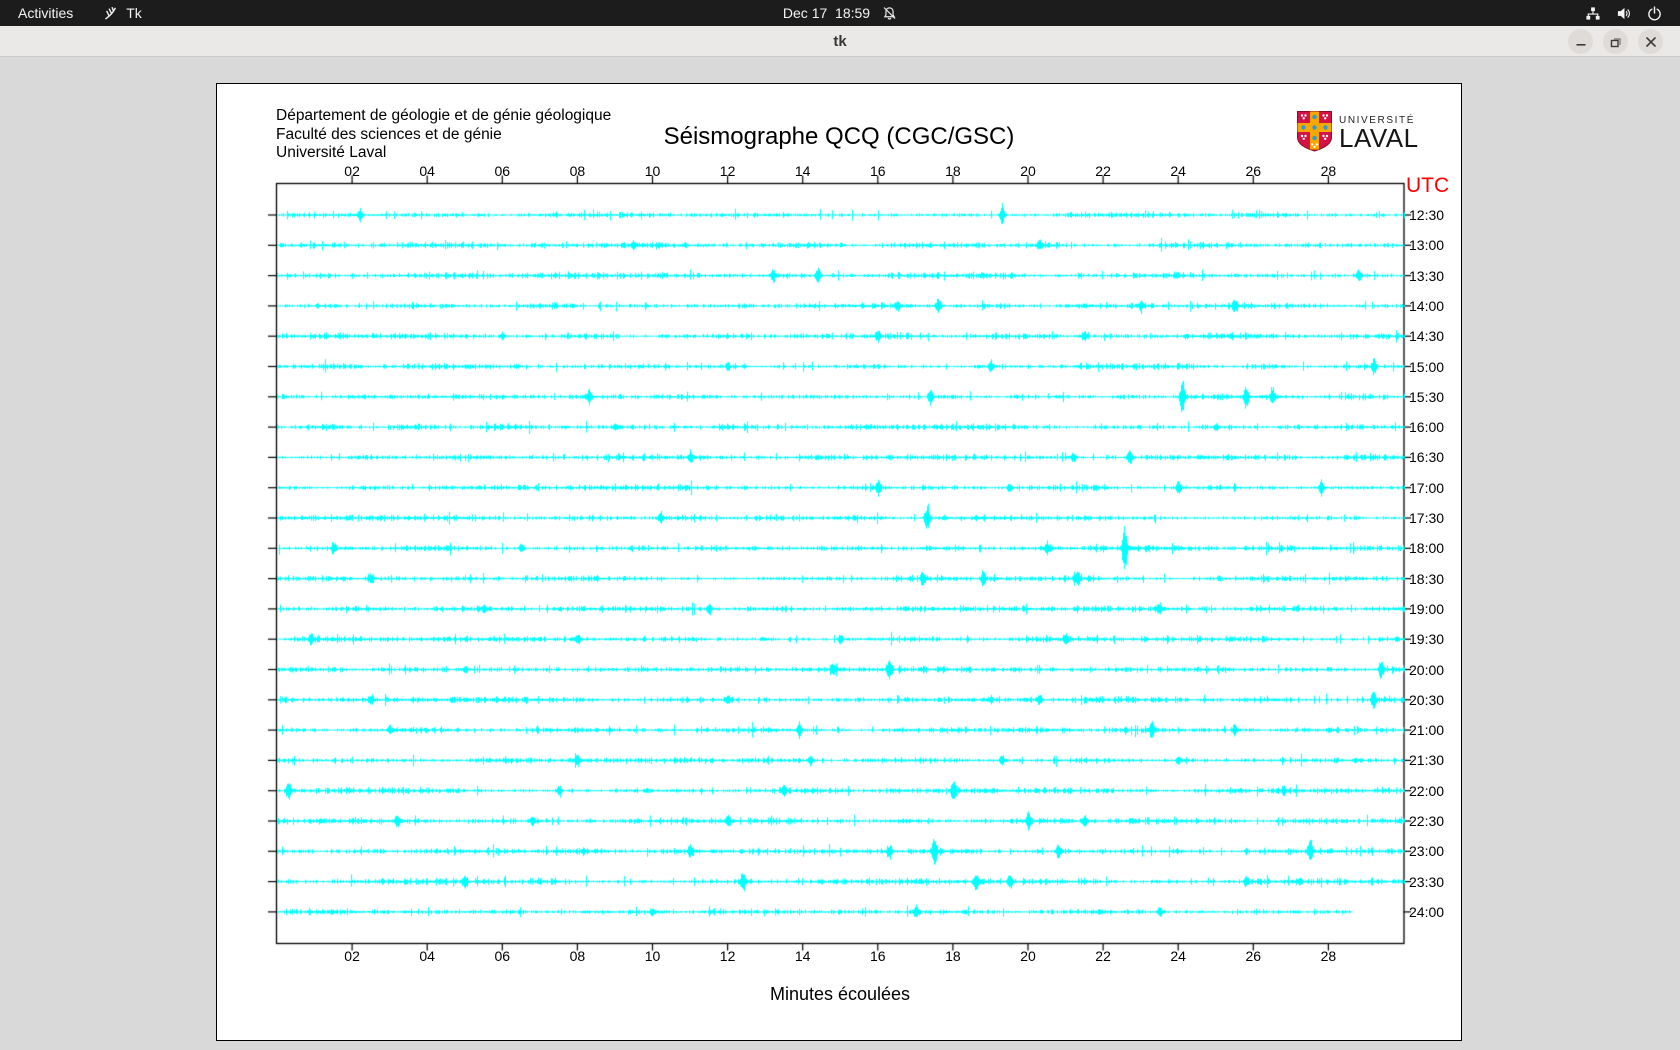 This screenshot has width=1680, height=1050. What do you see at coordinates (1427, 336) in the screenshot?
I see `utc-row-label: 14:30` at bounding box center [1427, 336].